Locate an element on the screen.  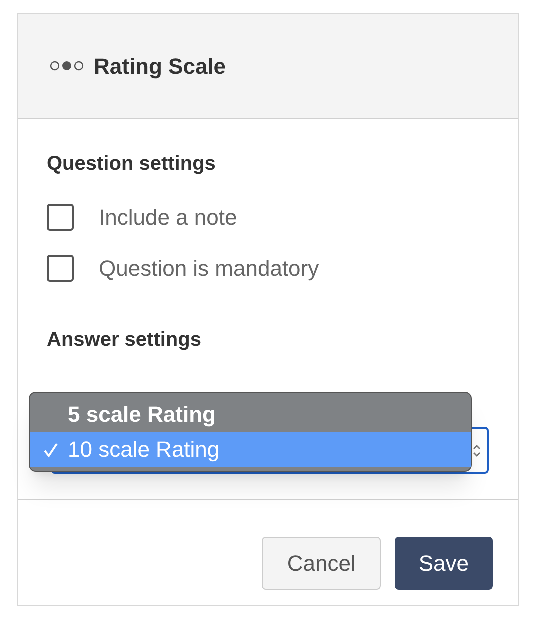
panel-title: Rating Scale is located at coordinates (160, 66).